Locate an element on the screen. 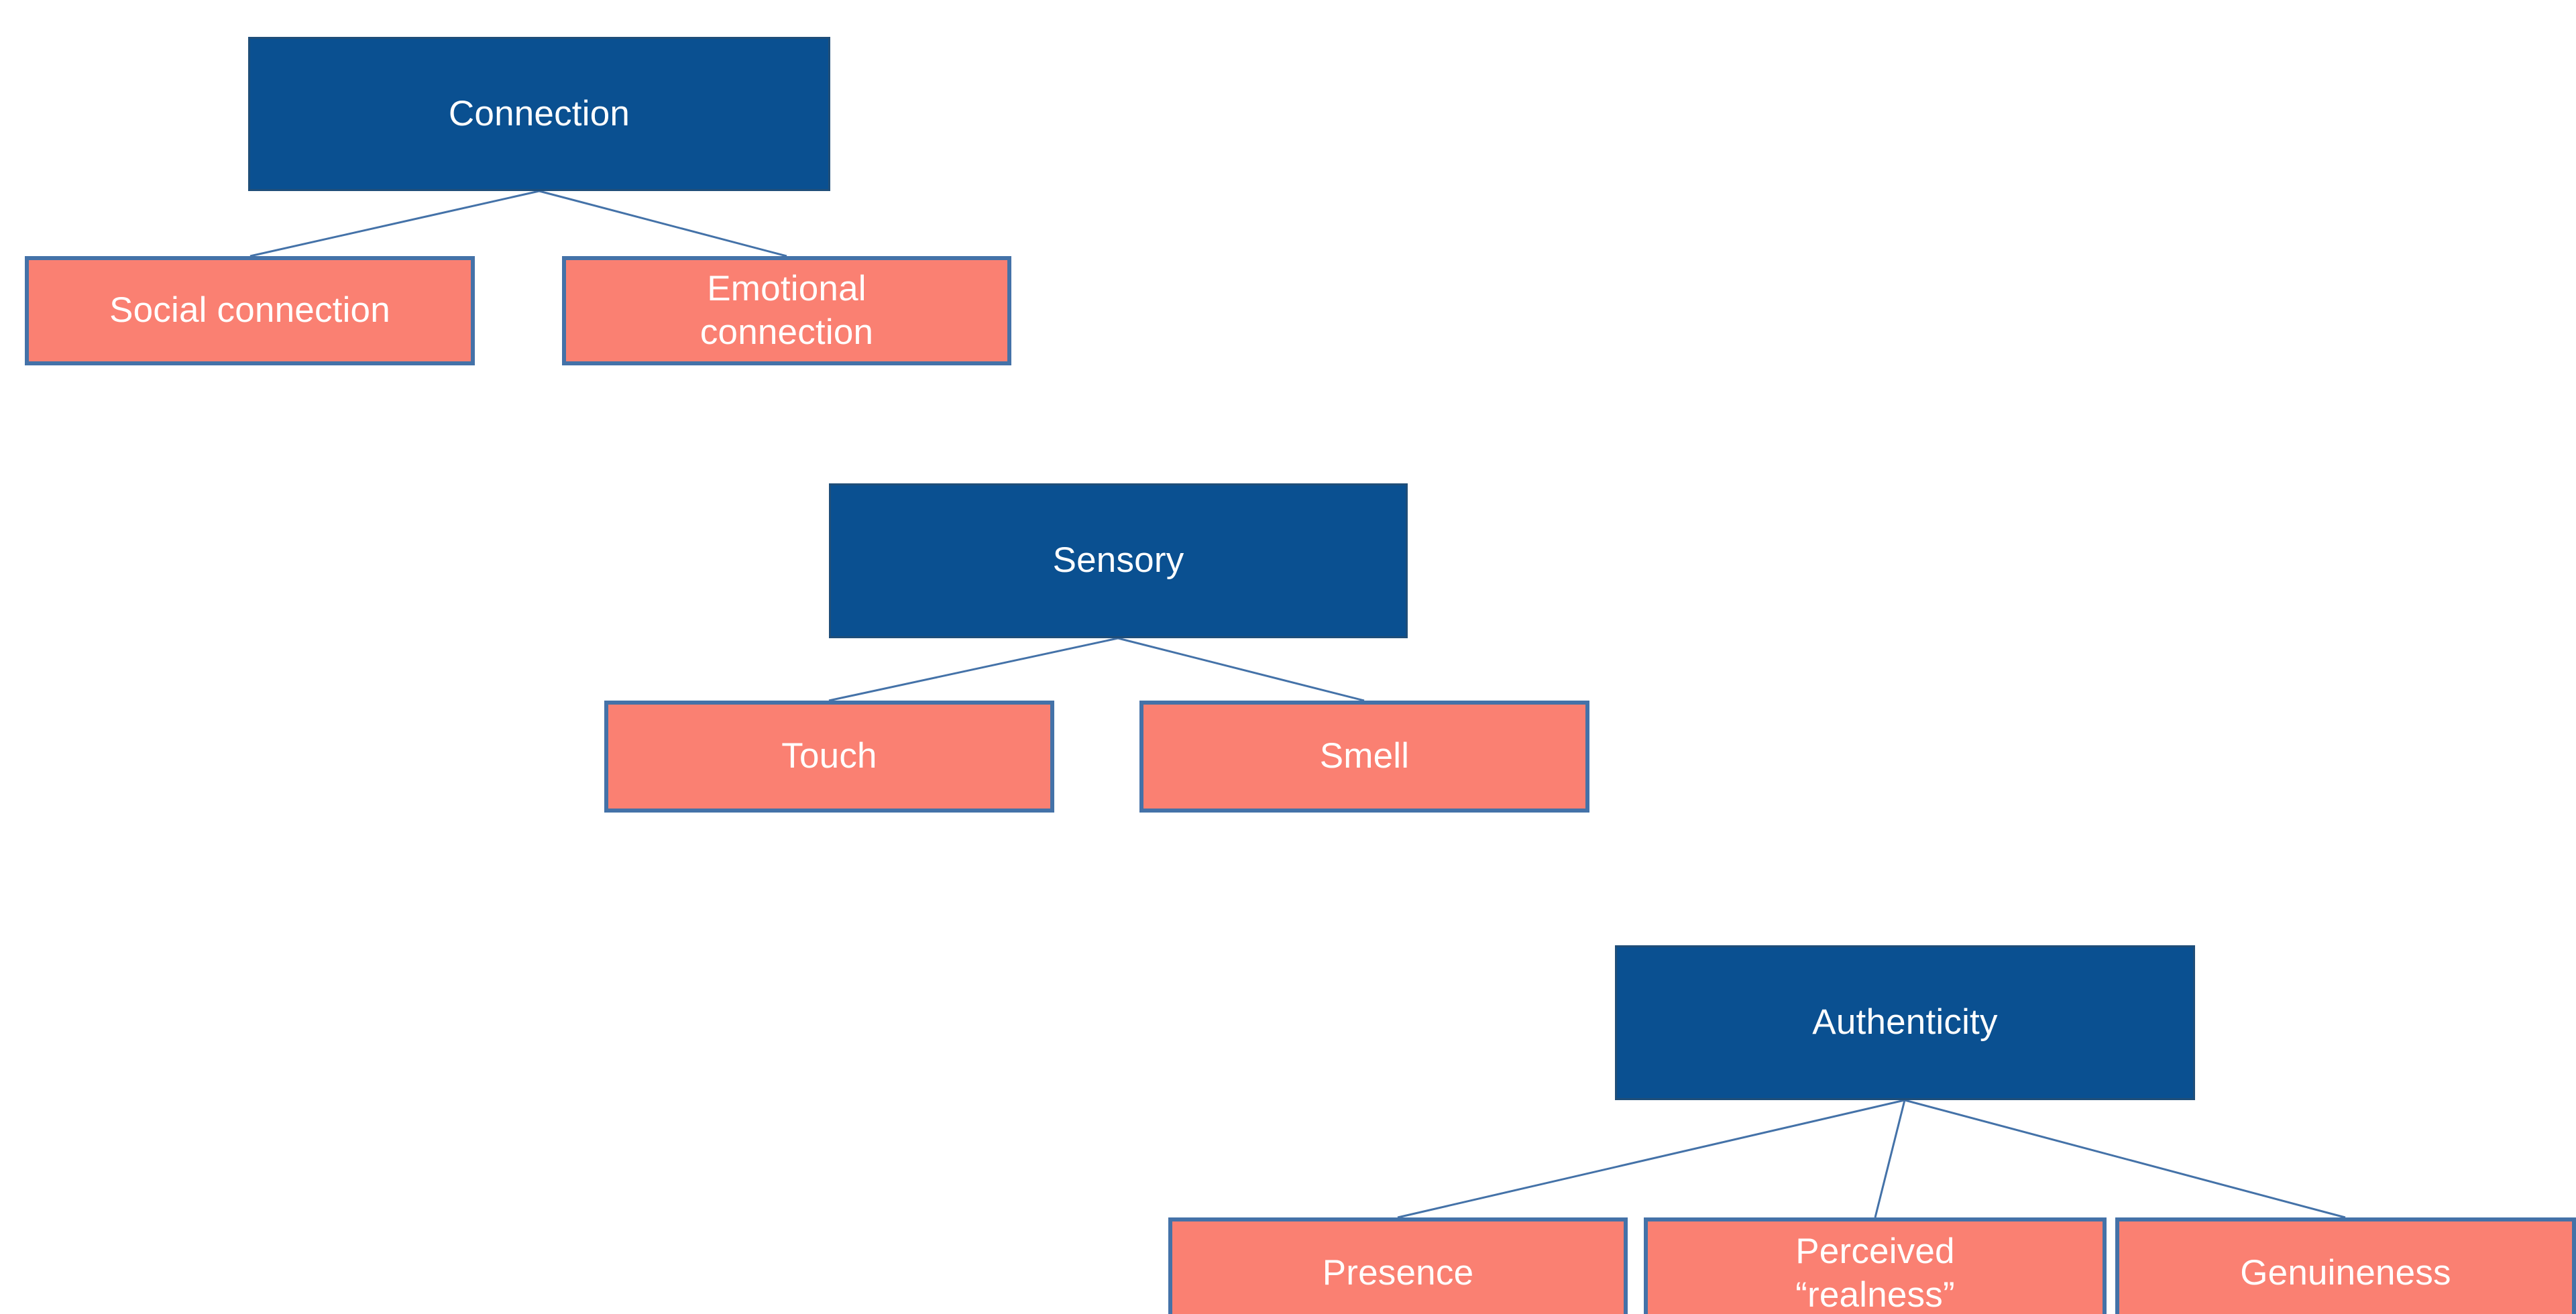 The height and width of the screenshot is (1314, 2576). node-authenticity: Authenticity is located at coordinates (1905, 1022).